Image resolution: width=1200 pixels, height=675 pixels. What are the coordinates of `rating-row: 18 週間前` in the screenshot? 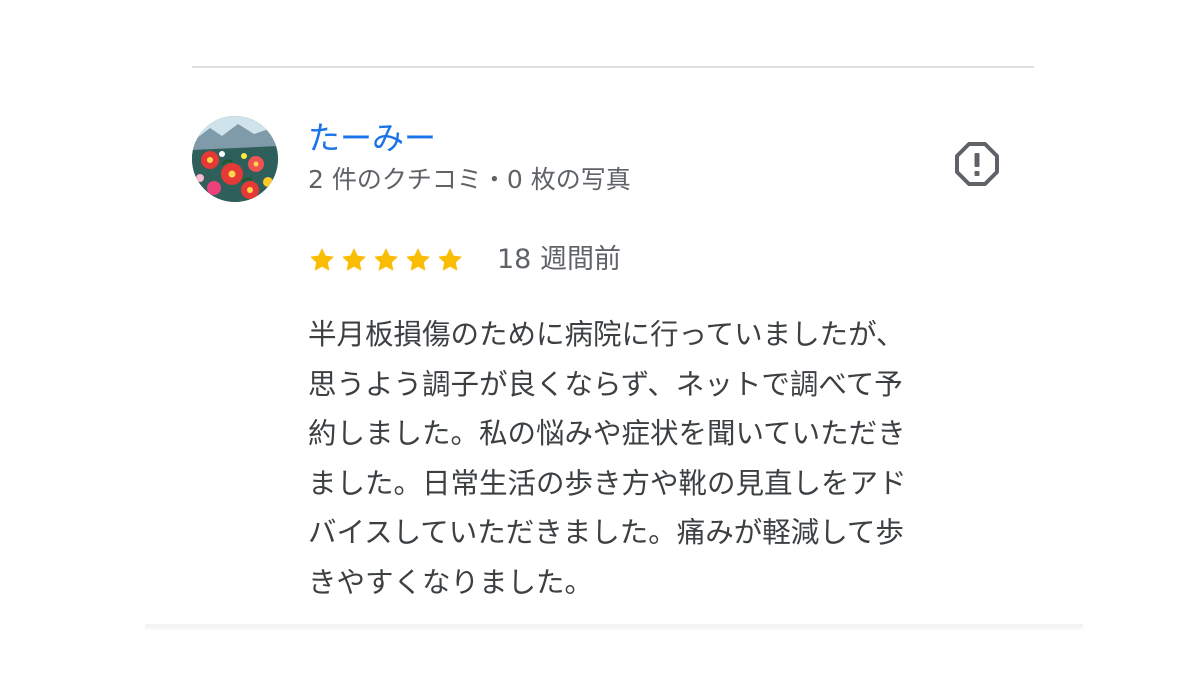 It's located at (464, 260).